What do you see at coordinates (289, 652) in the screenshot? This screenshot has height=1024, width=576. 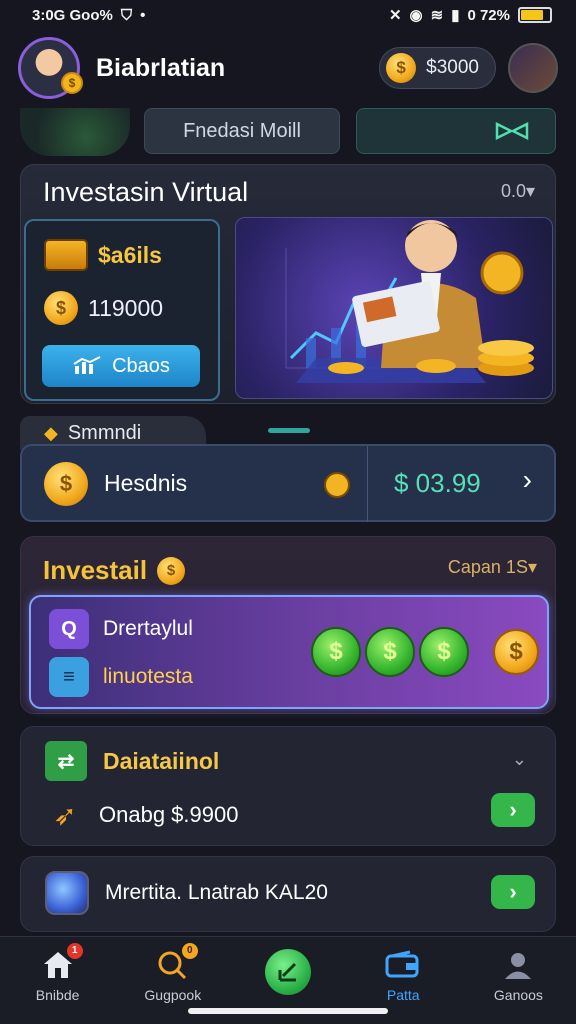 I see `invest-panel: Q Drertaylul ≡ linuotesta $ $ $ $` at bounding box center [289, 652].